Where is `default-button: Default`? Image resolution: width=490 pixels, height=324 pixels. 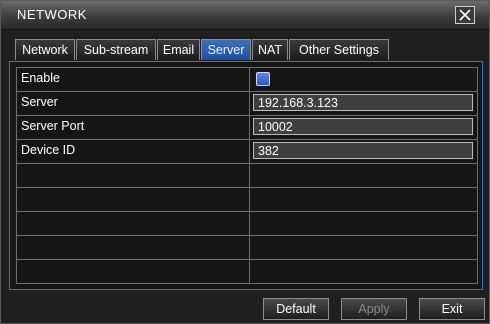 default-button: Default is located at coordinates (296, 309).